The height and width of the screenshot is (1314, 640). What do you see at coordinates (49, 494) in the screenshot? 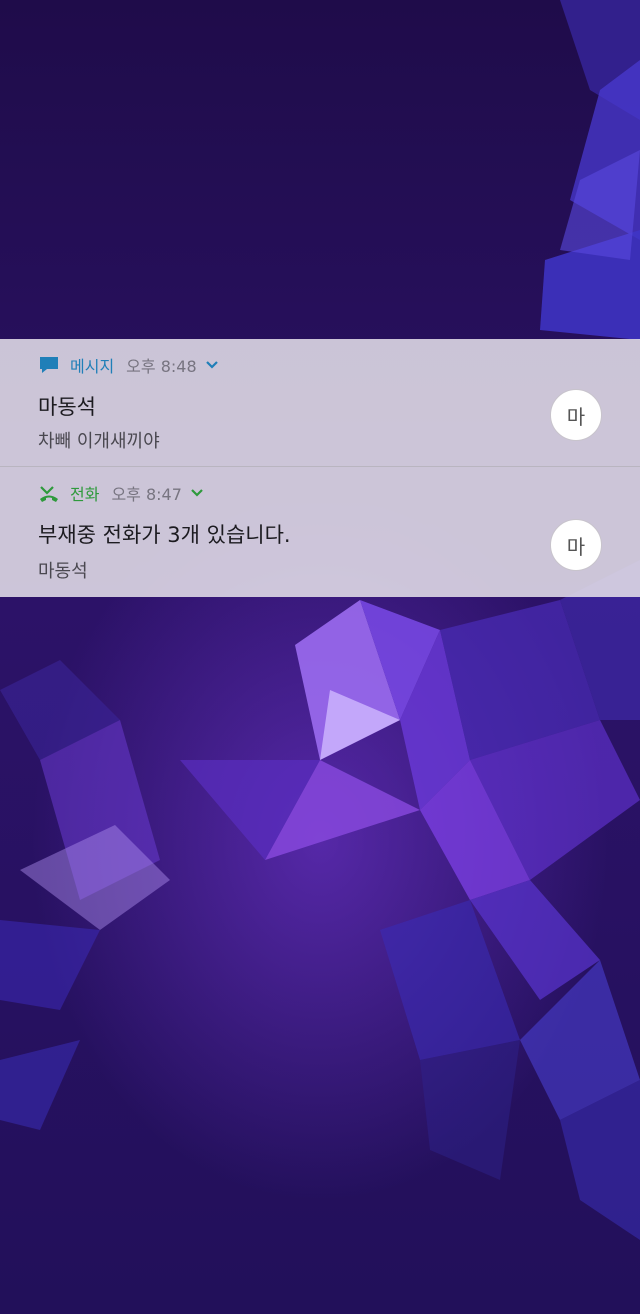
I see `missed-call-icon` at bounding box center [49, 494].